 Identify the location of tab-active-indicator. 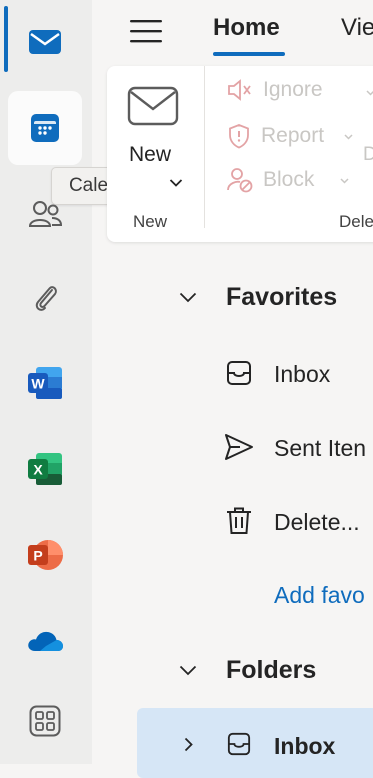
(249, 54).